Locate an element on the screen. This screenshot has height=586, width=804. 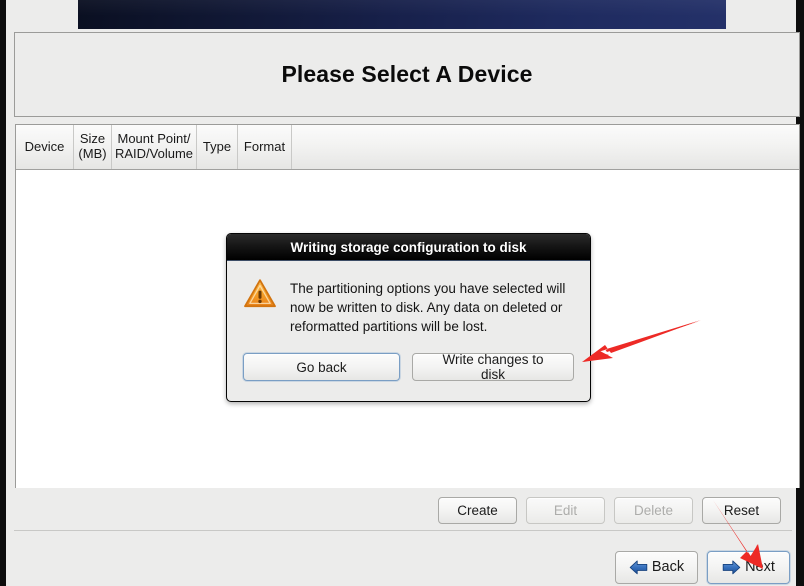
go-back-button-label: Go back is located at coordinates (321, 367).